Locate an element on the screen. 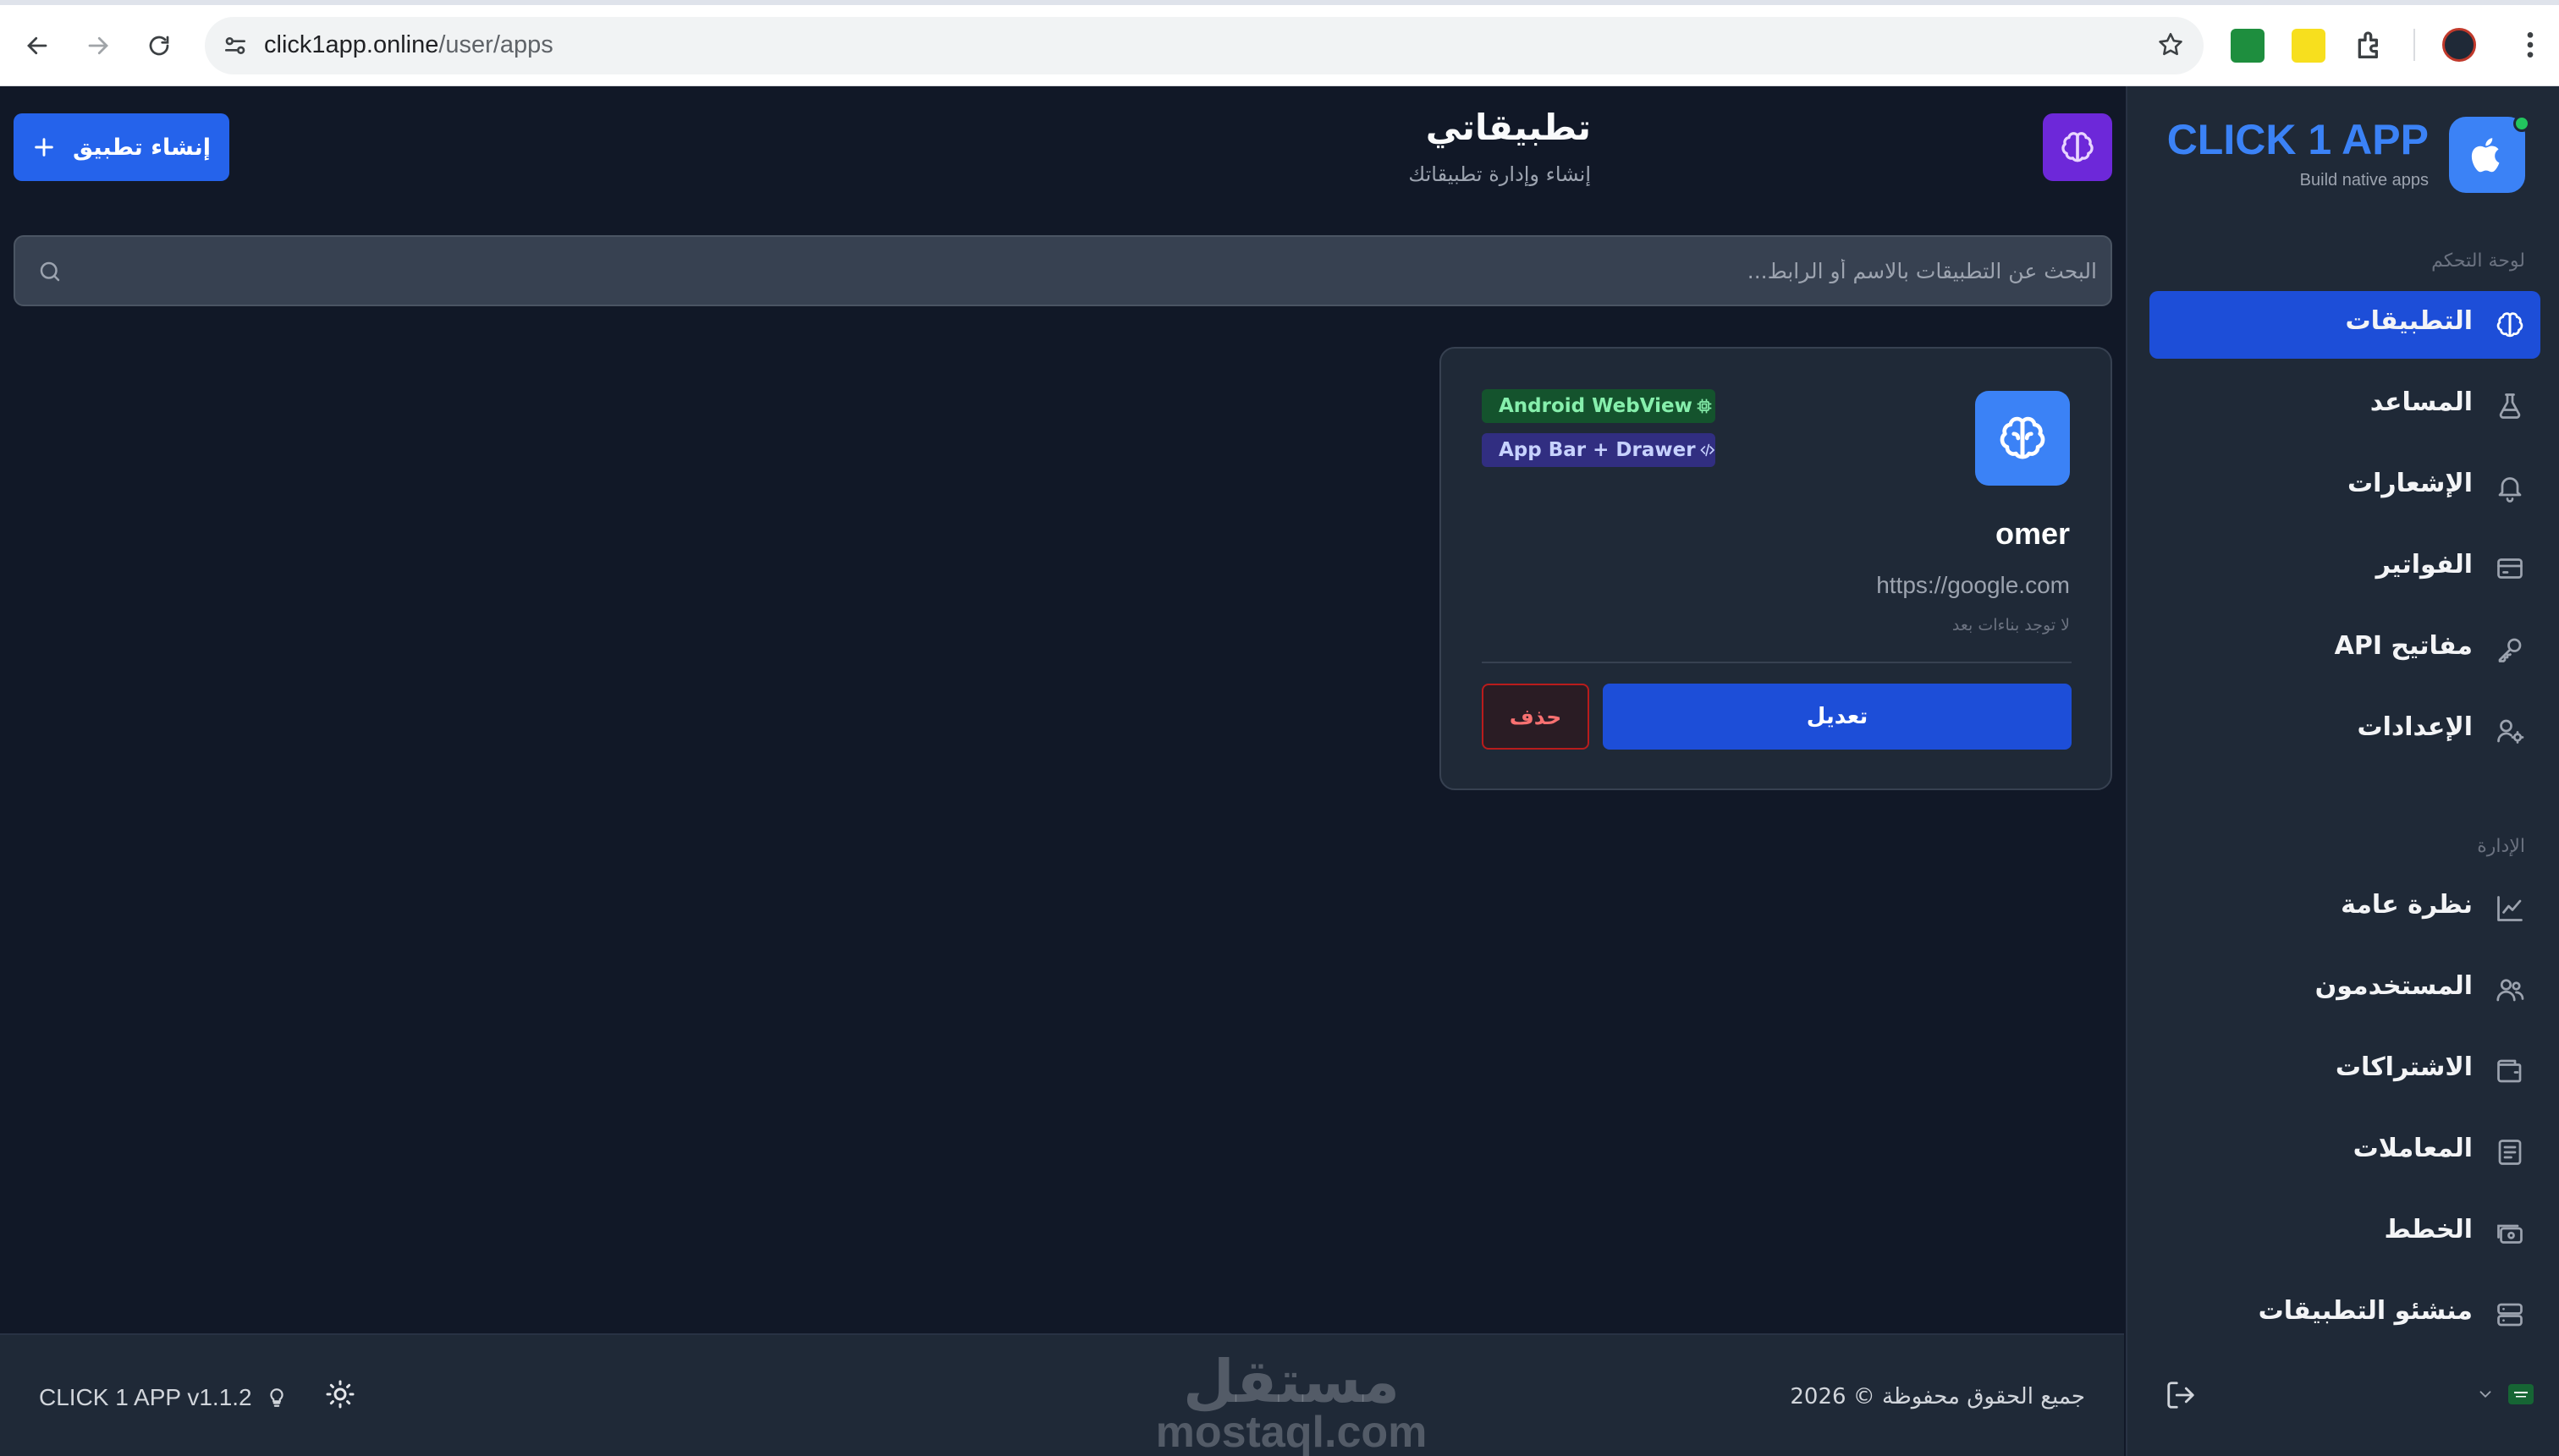  section-label-dashboard: لوحة التحكم is located at coordinates (2478, 261).